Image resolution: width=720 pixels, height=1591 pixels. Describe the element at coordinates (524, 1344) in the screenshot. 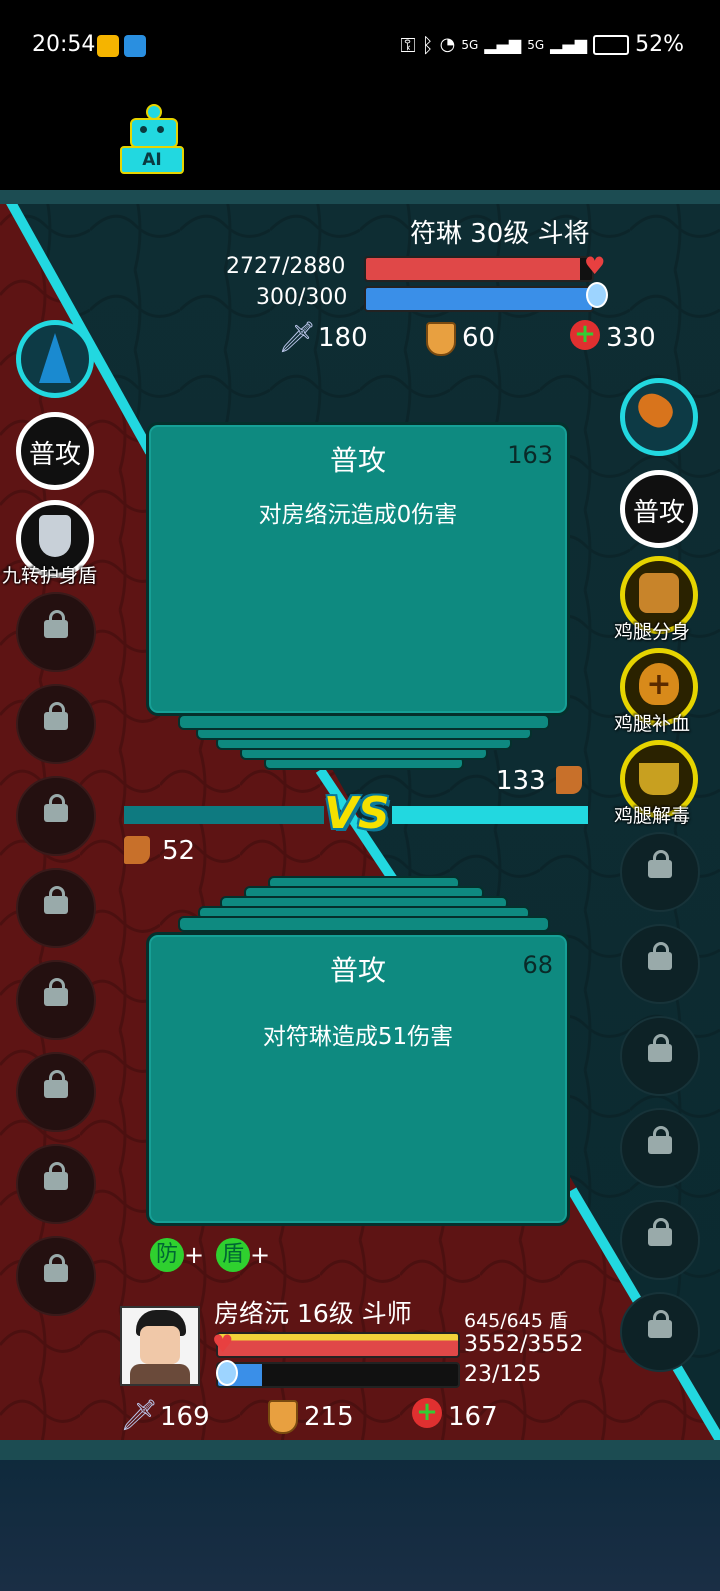

I see `player-hp-text: 3552/3552` at that location.